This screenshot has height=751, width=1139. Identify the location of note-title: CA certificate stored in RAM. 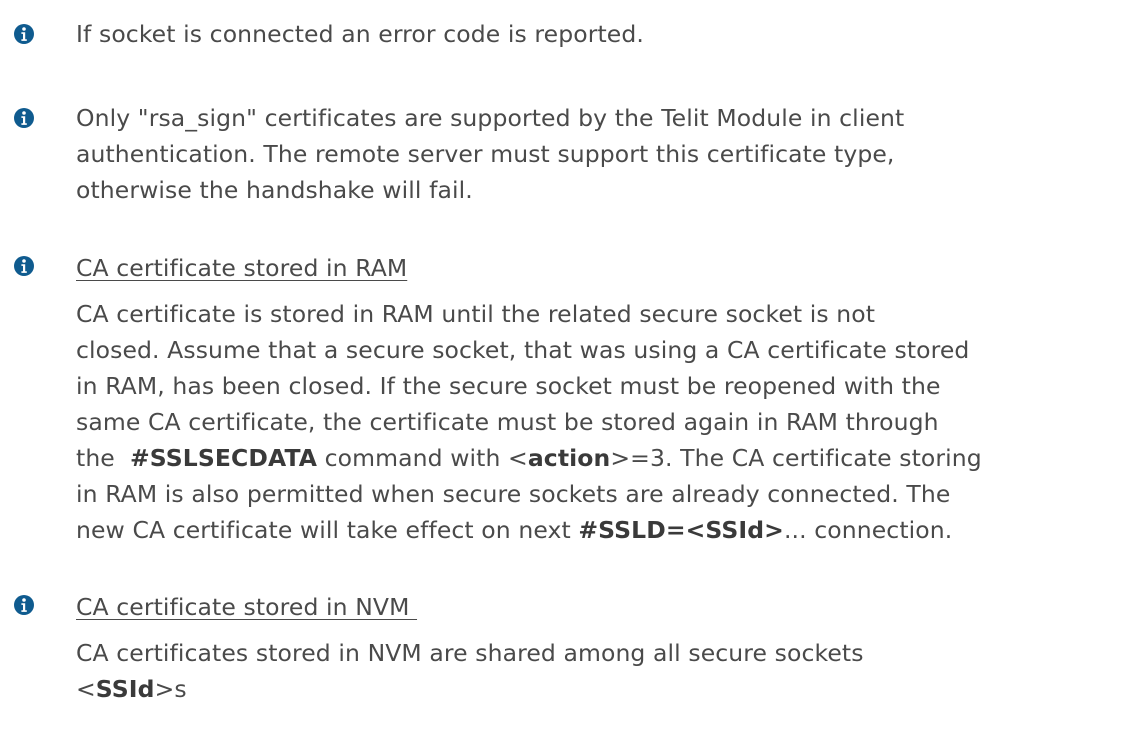
(242, 268).